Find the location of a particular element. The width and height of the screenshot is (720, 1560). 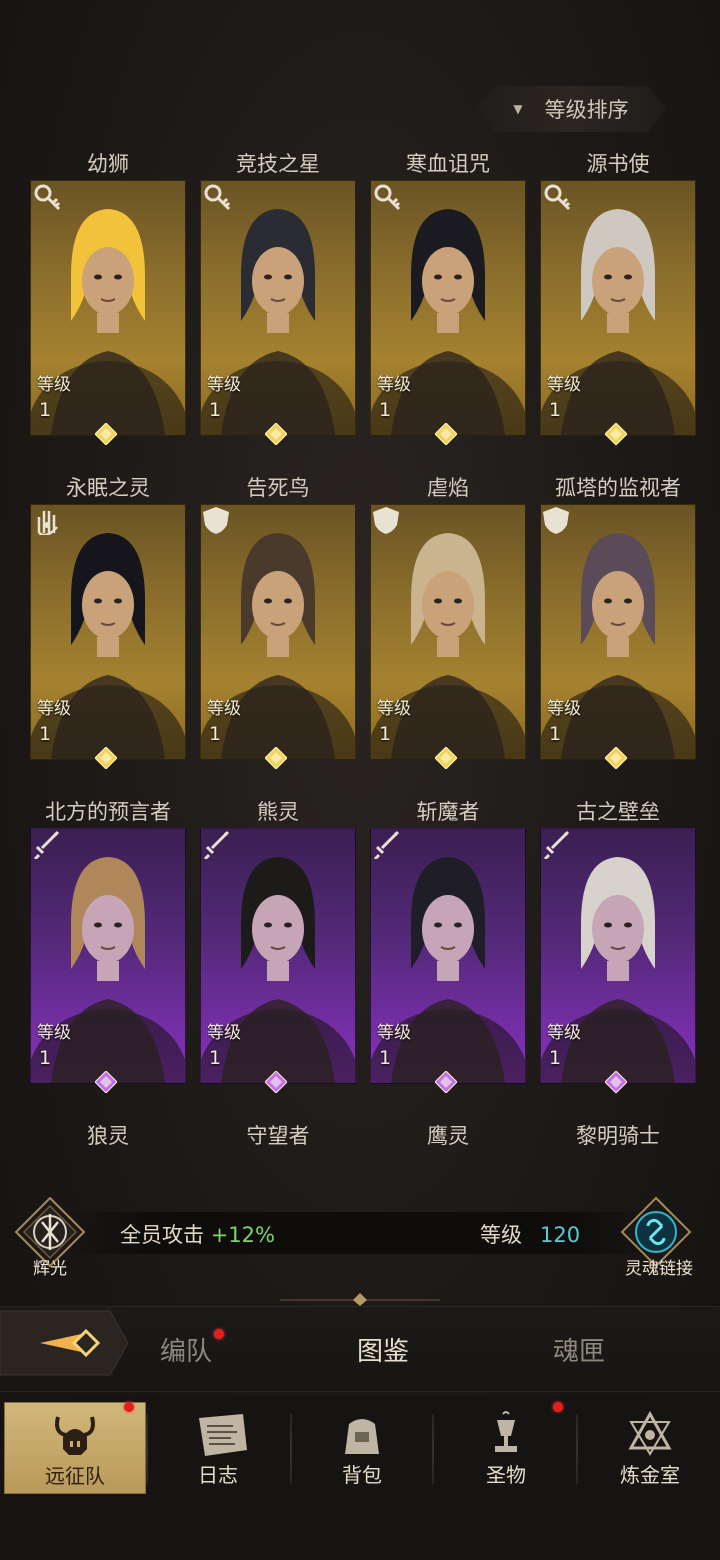

divider-ornament is located at coordinates (360, 1299).